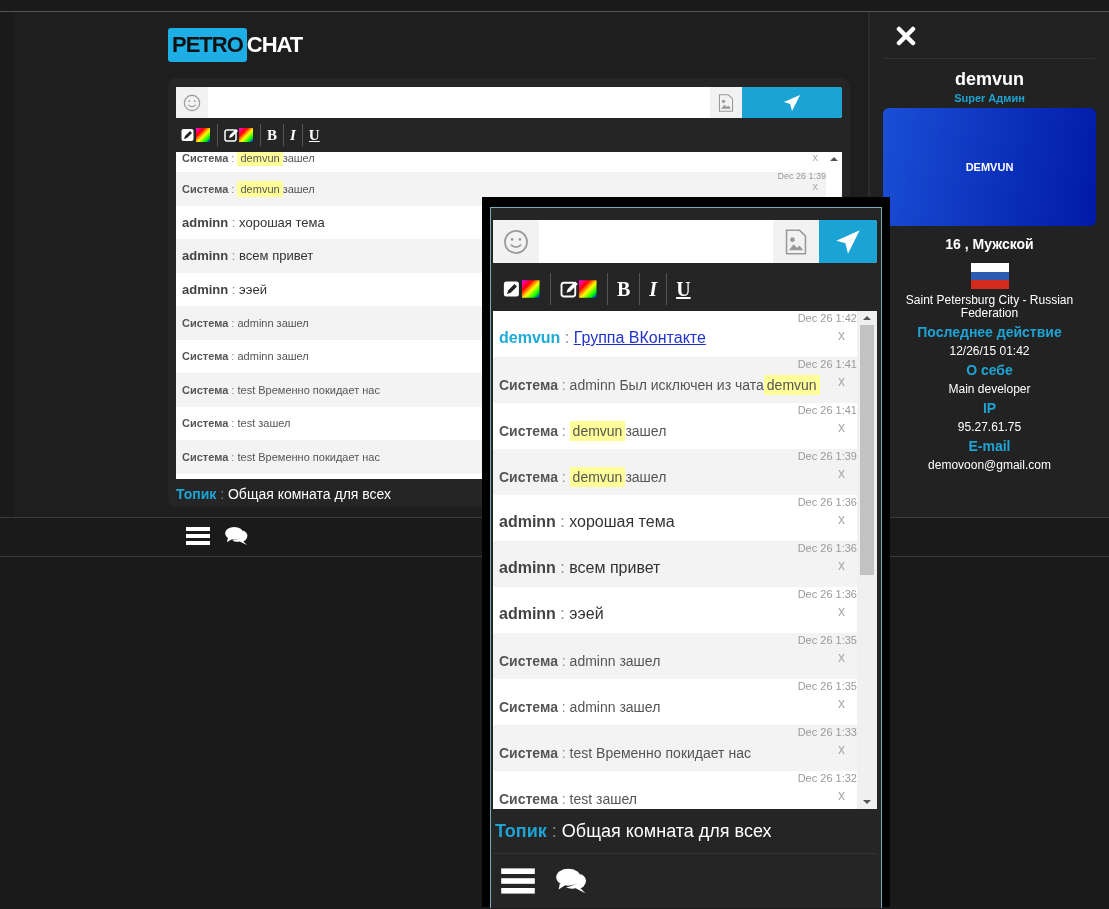 The height and width of the screenshot is (909, 1109). Describe the element at coordinates (989, 389) in the screenshot. I see `field-value: Main developer` at that location.